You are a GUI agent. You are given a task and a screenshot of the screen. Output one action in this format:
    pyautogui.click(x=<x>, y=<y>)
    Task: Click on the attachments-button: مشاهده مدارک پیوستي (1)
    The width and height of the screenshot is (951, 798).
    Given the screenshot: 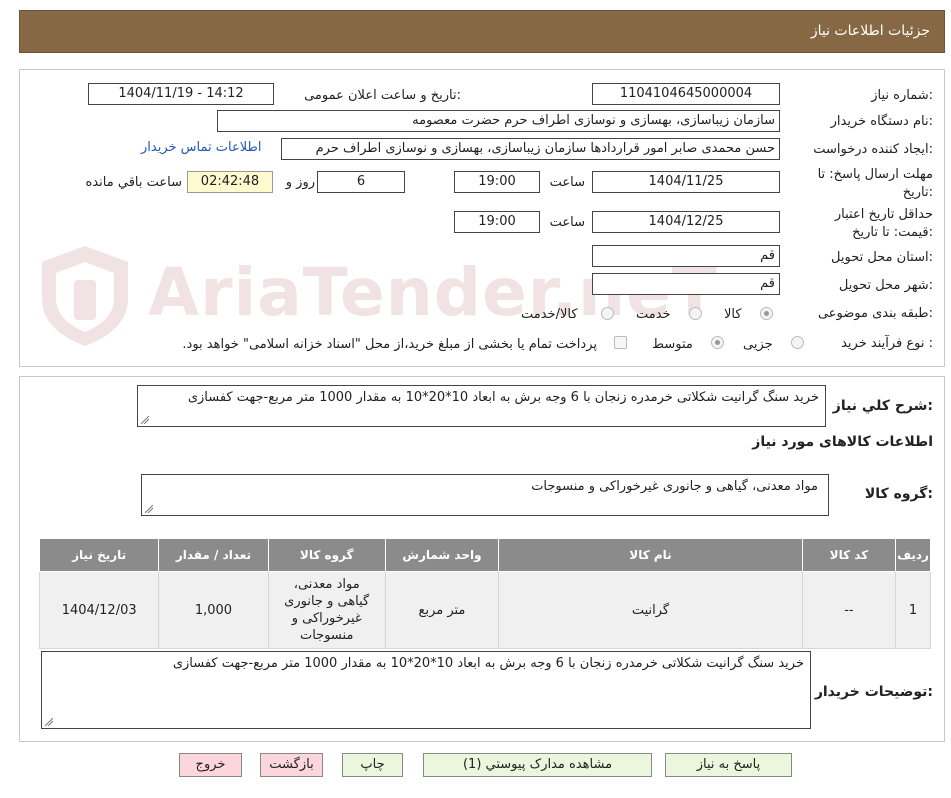 What is the action you would take?
    pyautogui.click(x=537, y=765)
    